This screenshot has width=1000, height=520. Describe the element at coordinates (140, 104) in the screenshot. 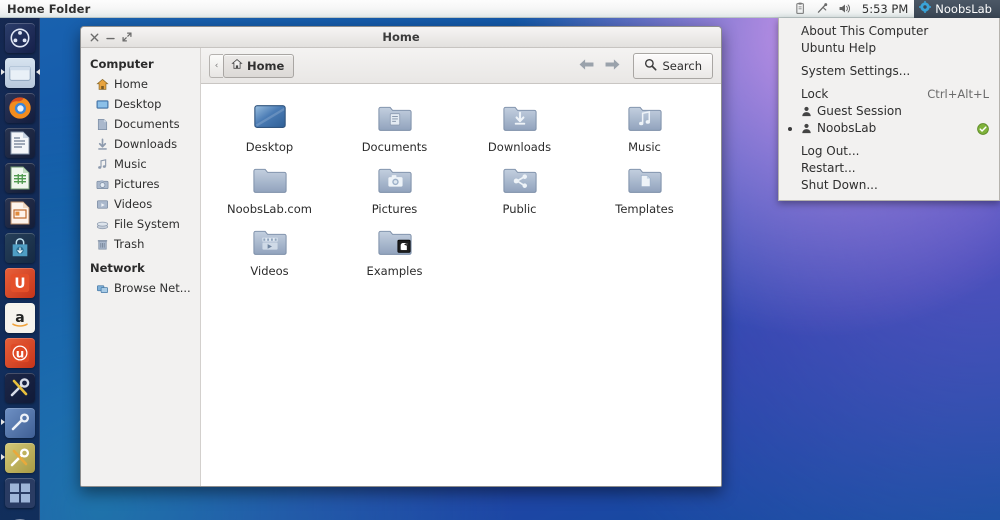

I see `sidebar-item-desktop: Desktop` at that location.